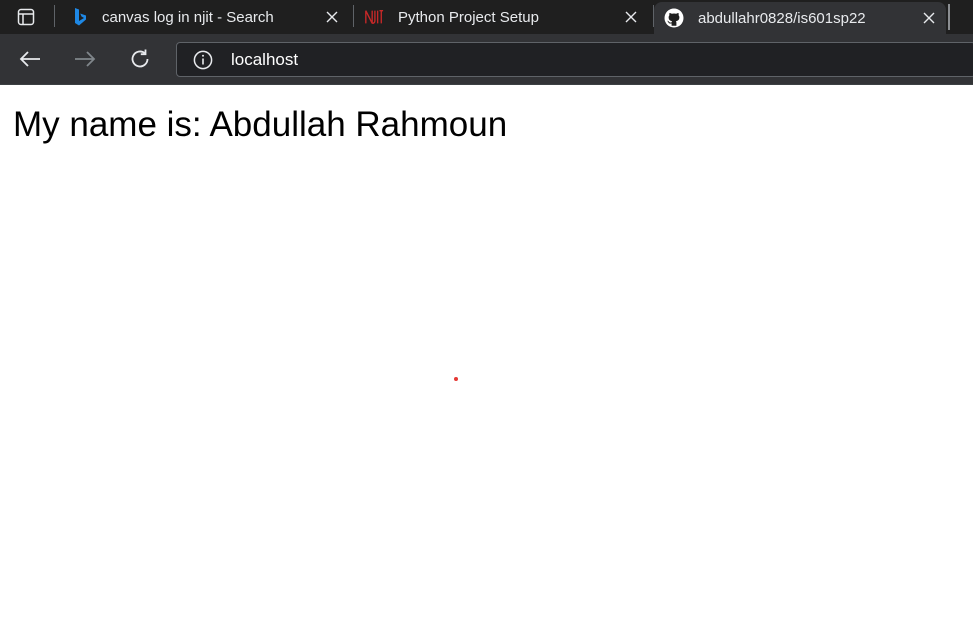  What do you see at coordinates (782, 18) in the screenshot?
I see `tab-label: abdullahr0828/is601sp22` at bounding box center [782, 18].